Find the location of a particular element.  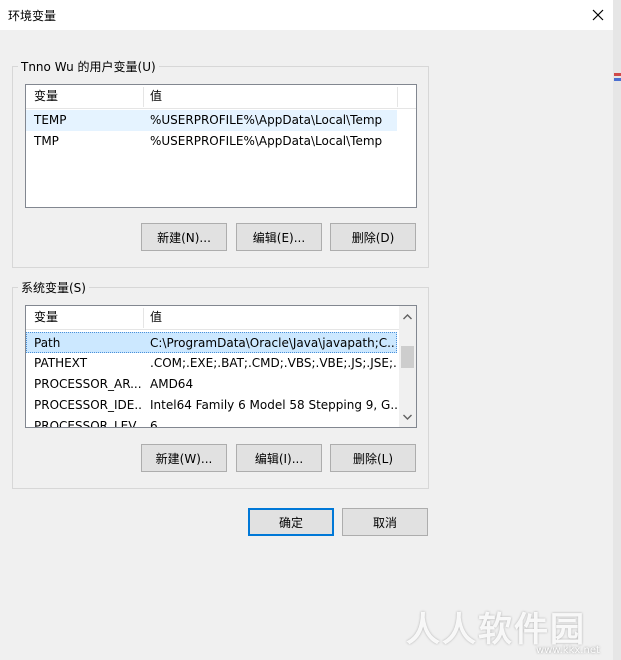

user-variables-legend: Tnno Wu 的用户变量(U) is located at coordinates (88, 66).